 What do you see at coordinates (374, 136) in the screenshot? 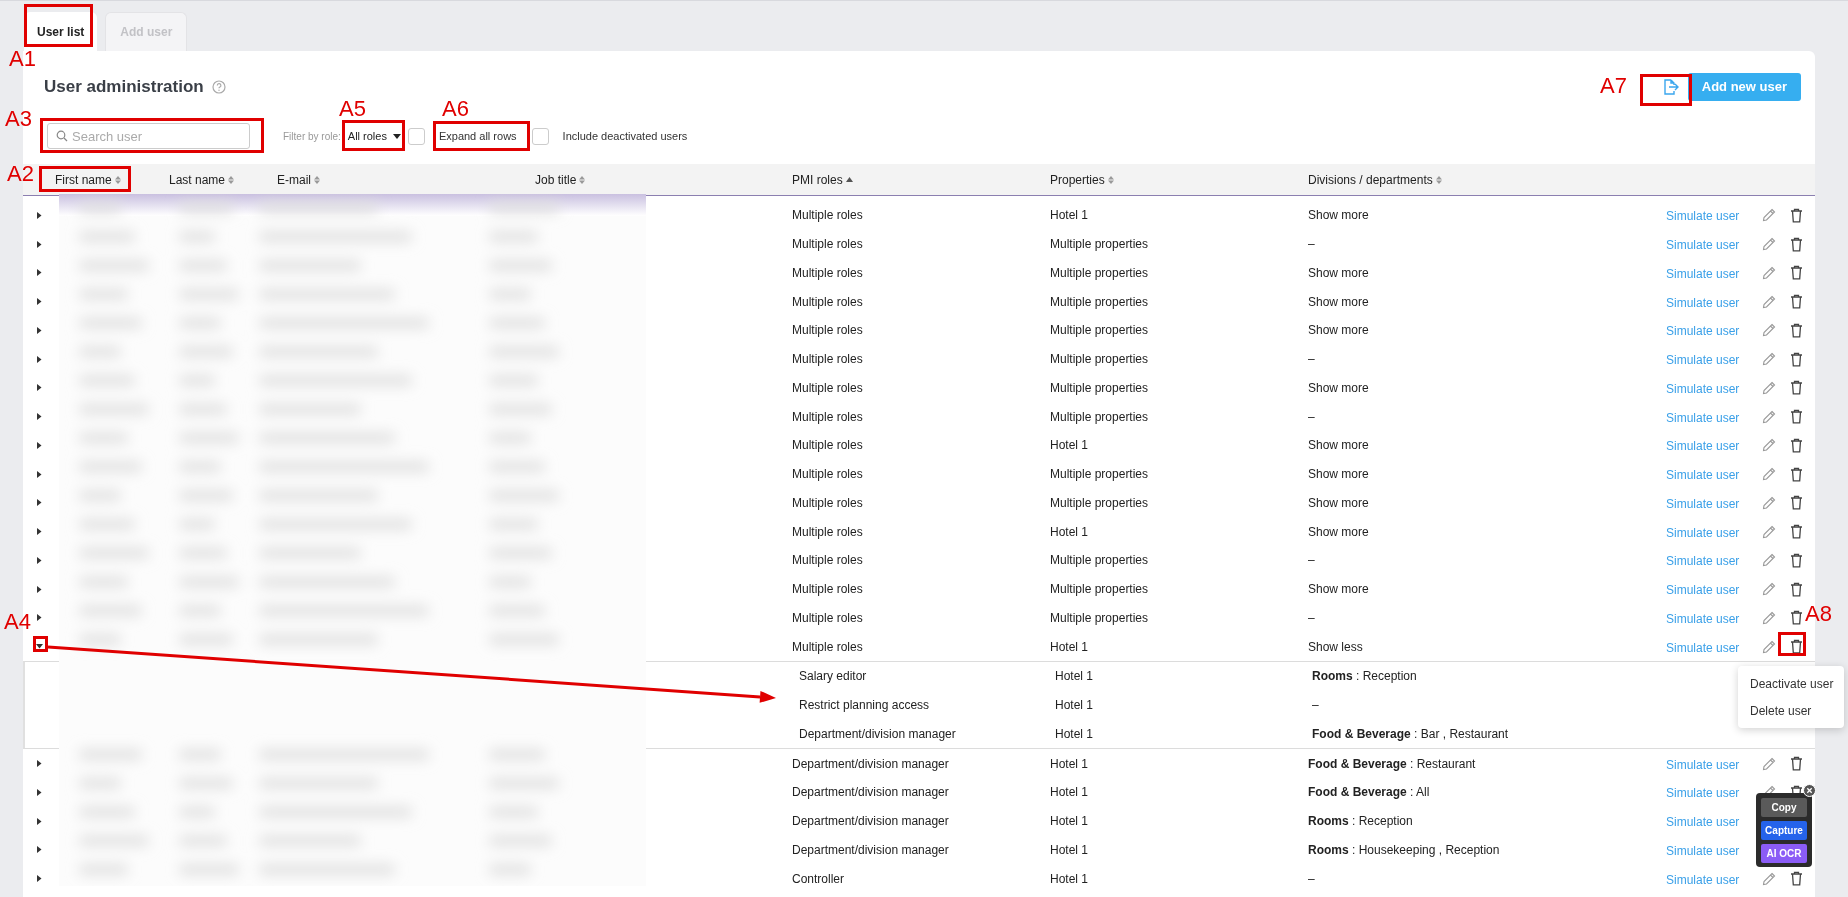
I see `role-select: All roles` at bounding box center [374, 136].